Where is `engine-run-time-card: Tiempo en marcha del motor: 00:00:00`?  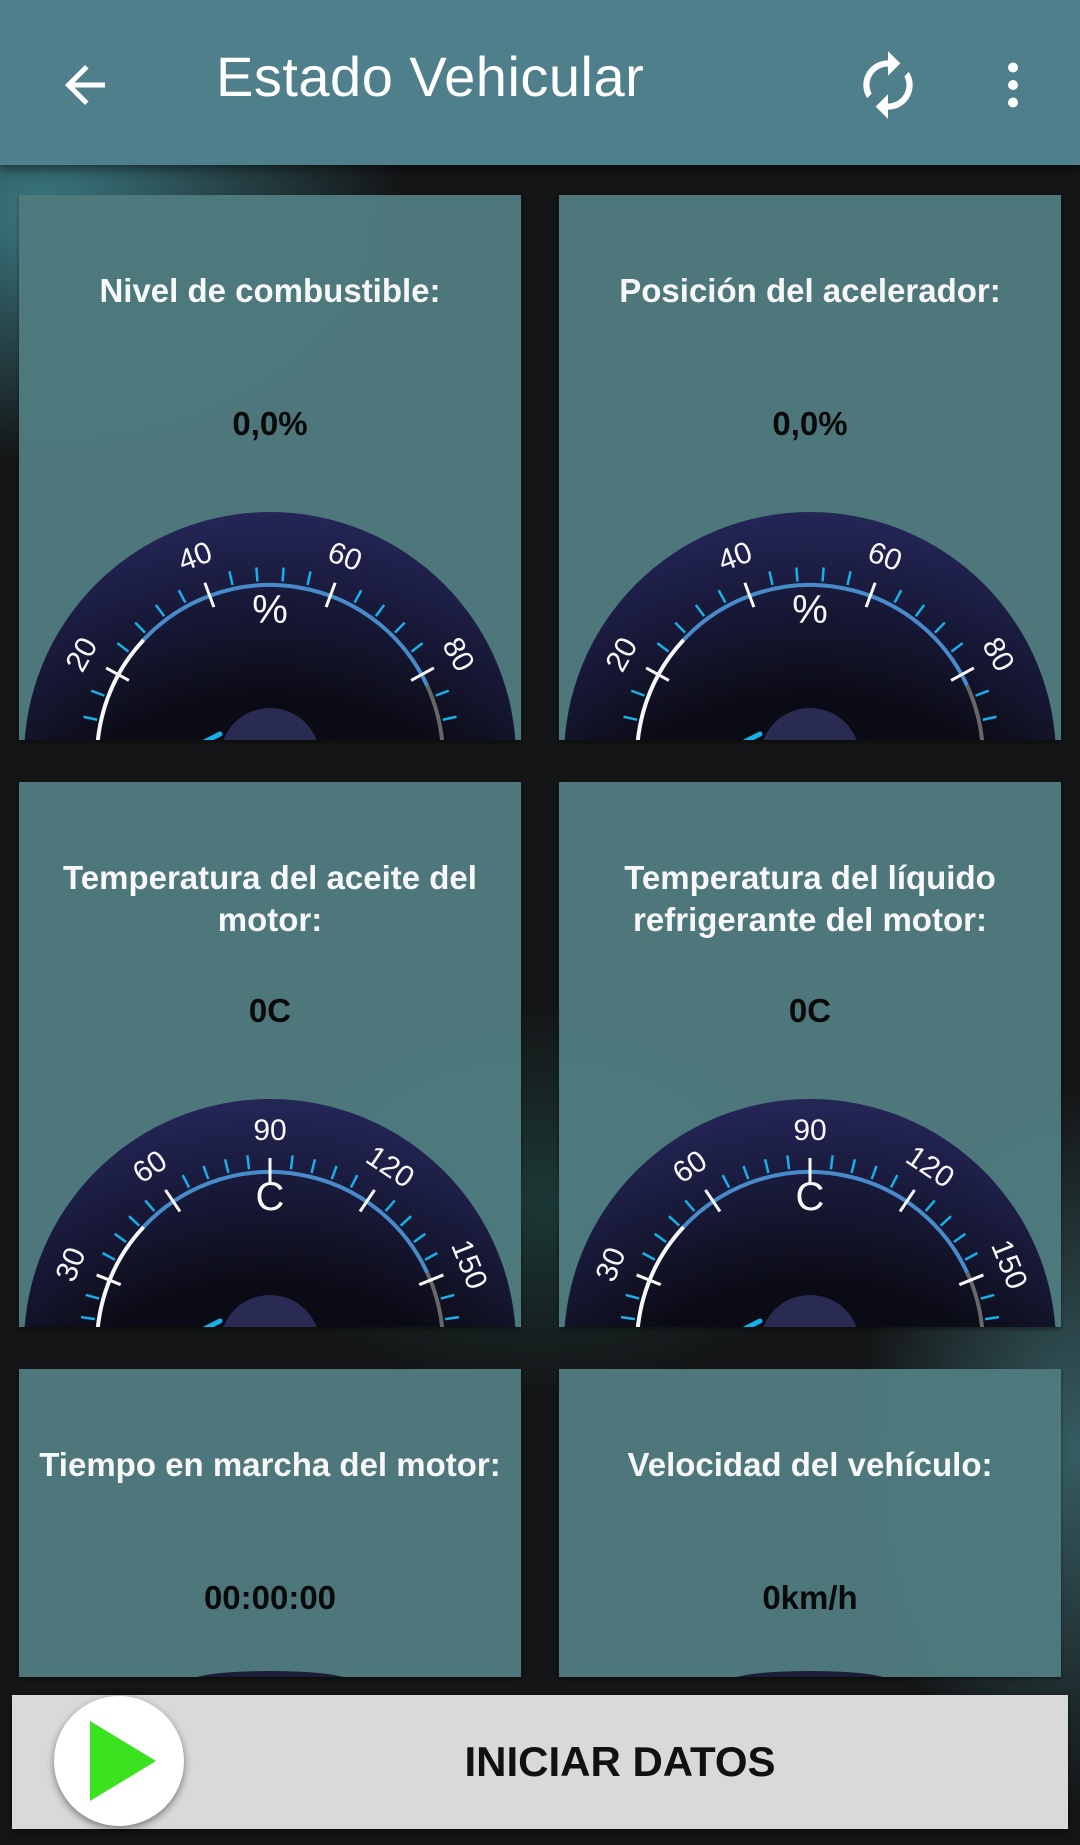
engine-run-time-card: Tiempo en marcha del motor: 00:00:00 is located at coordinates (270, 1523).